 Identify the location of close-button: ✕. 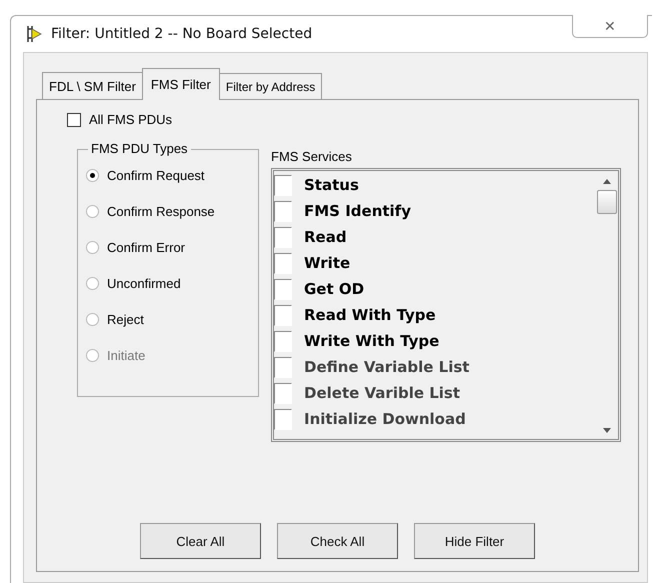
(610, 26).